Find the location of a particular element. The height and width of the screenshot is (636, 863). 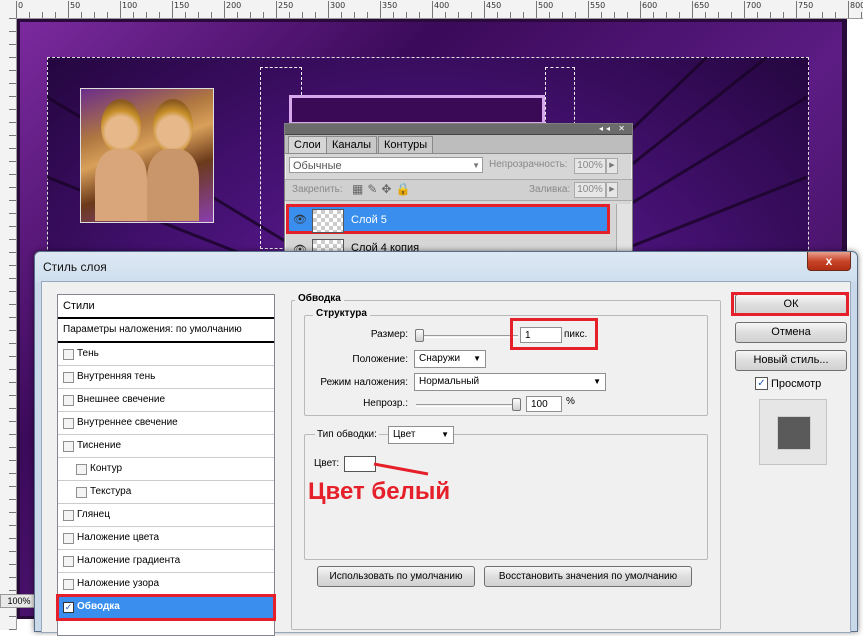

cancel-button: Отмена is located at coordinates (791, 332).